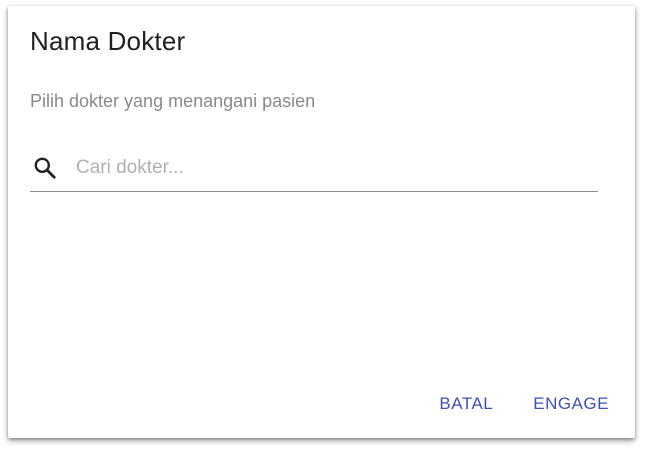 This screenshot has width=645, height=453. What do you see at coordinates (108, 41) in the screenshot?
I see `dialog-title: Nama Dokter` at bounding box center [108, 41].